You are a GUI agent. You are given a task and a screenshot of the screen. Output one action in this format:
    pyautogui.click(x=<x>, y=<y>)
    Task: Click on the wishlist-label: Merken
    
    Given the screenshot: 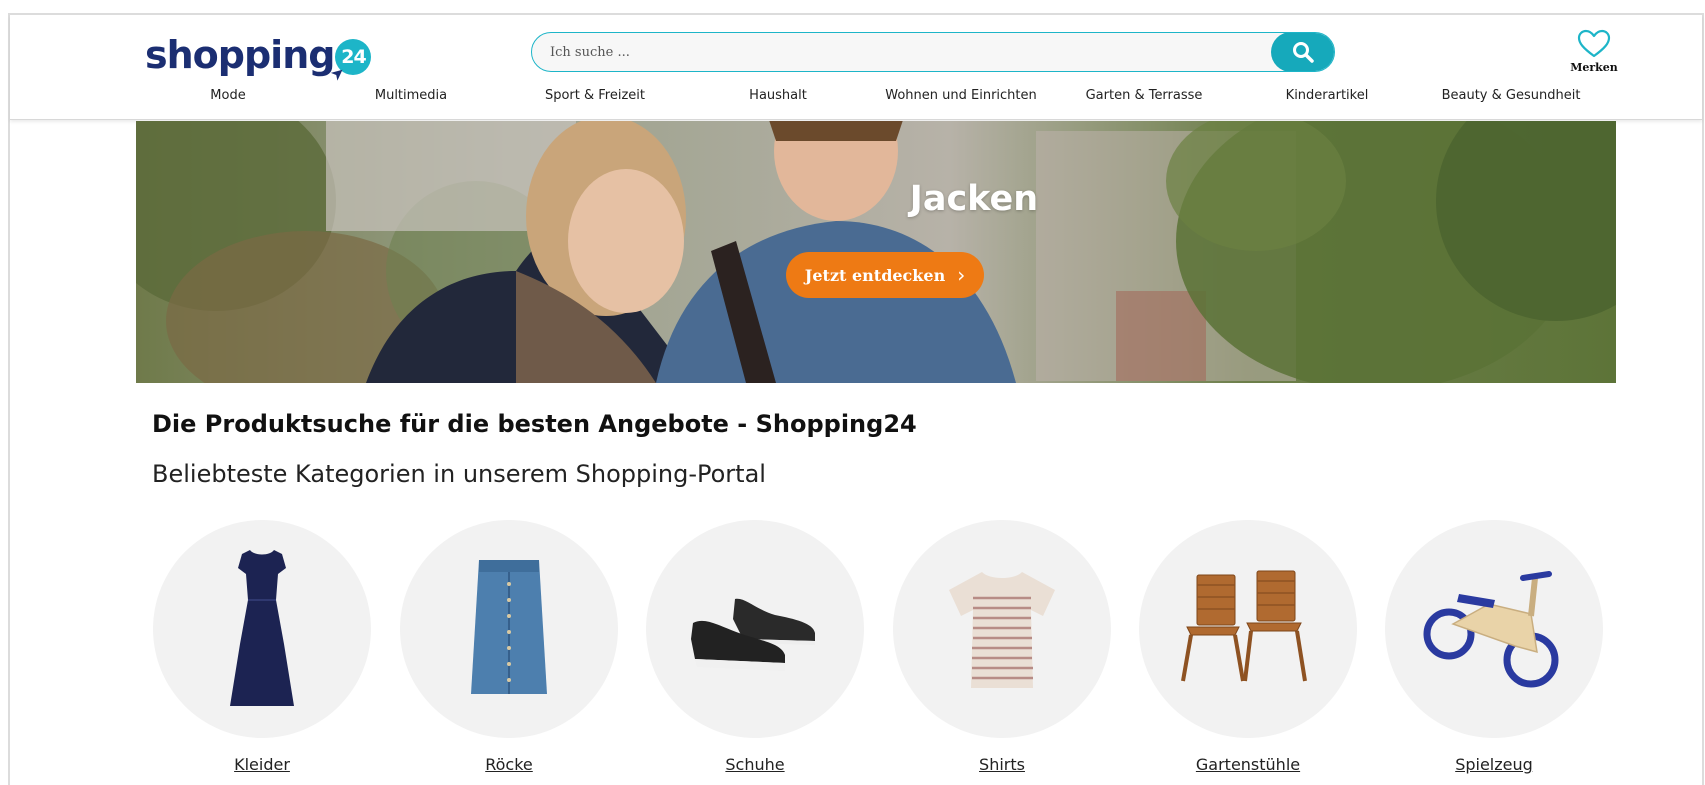 What is the action you would take?
    pyautogui.click(x=1594, y=67)
    